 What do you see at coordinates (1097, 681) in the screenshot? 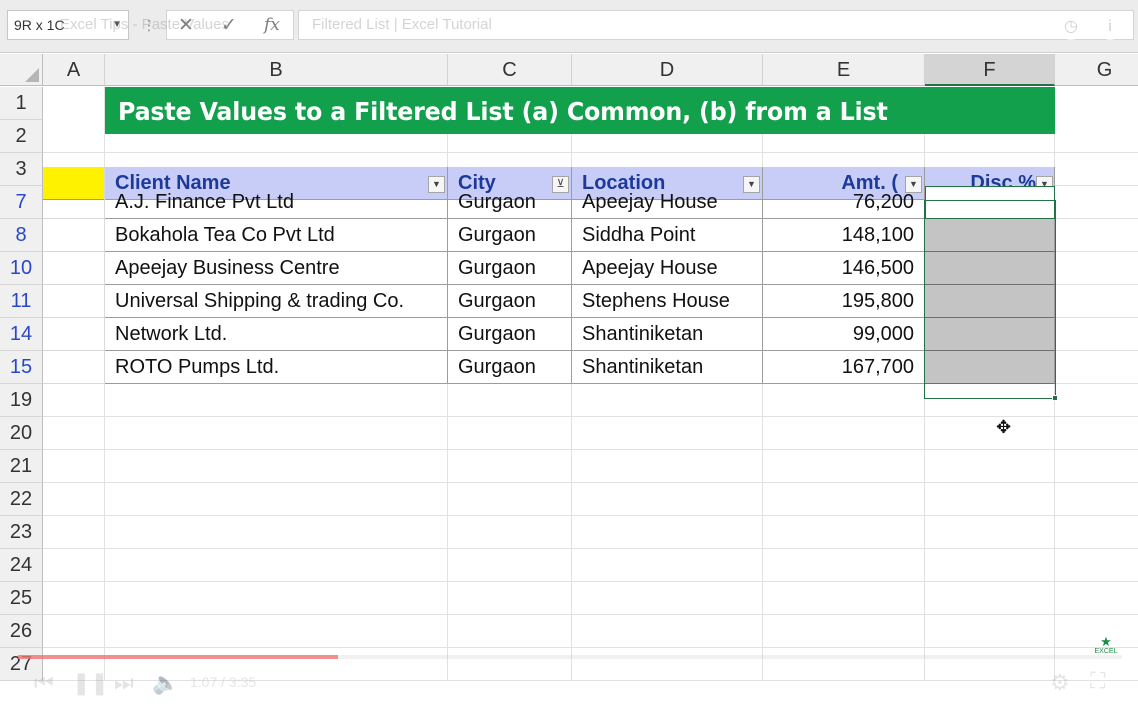
I see `fullscreen-icon: ⛶` at bounding box center [1097, 681].